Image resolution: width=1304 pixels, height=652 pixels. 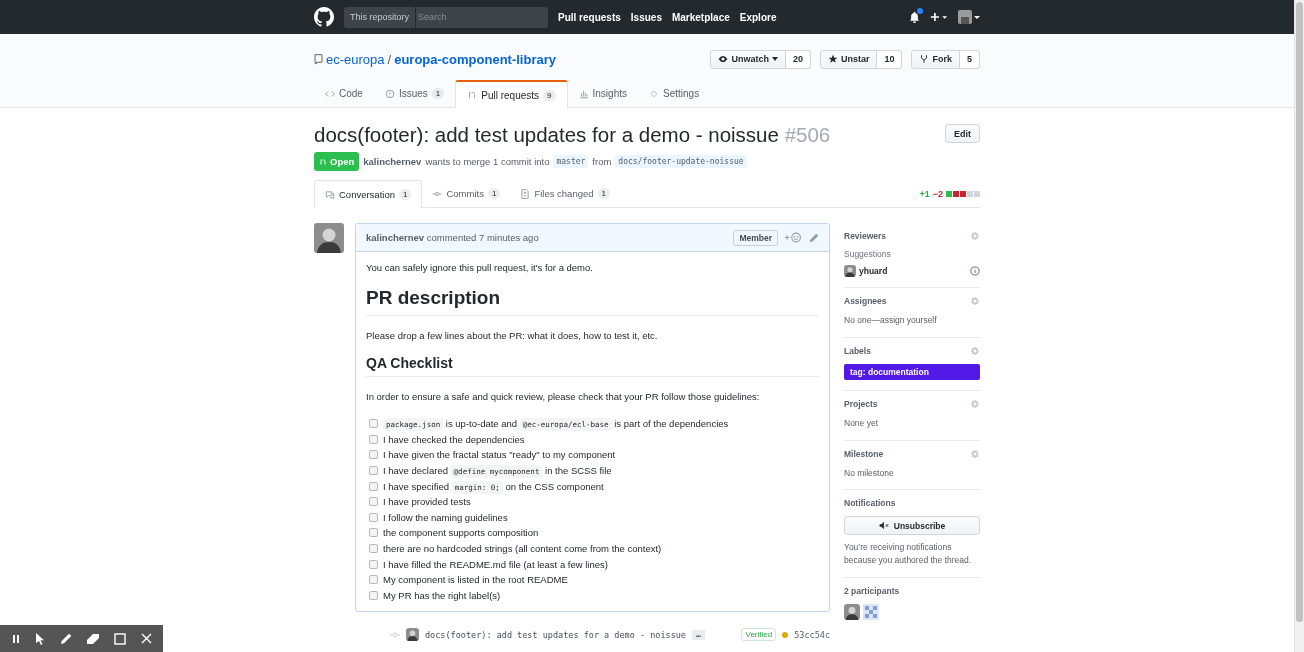 I want to click on subheading: QA Checklist, so click(x=592, y=366).